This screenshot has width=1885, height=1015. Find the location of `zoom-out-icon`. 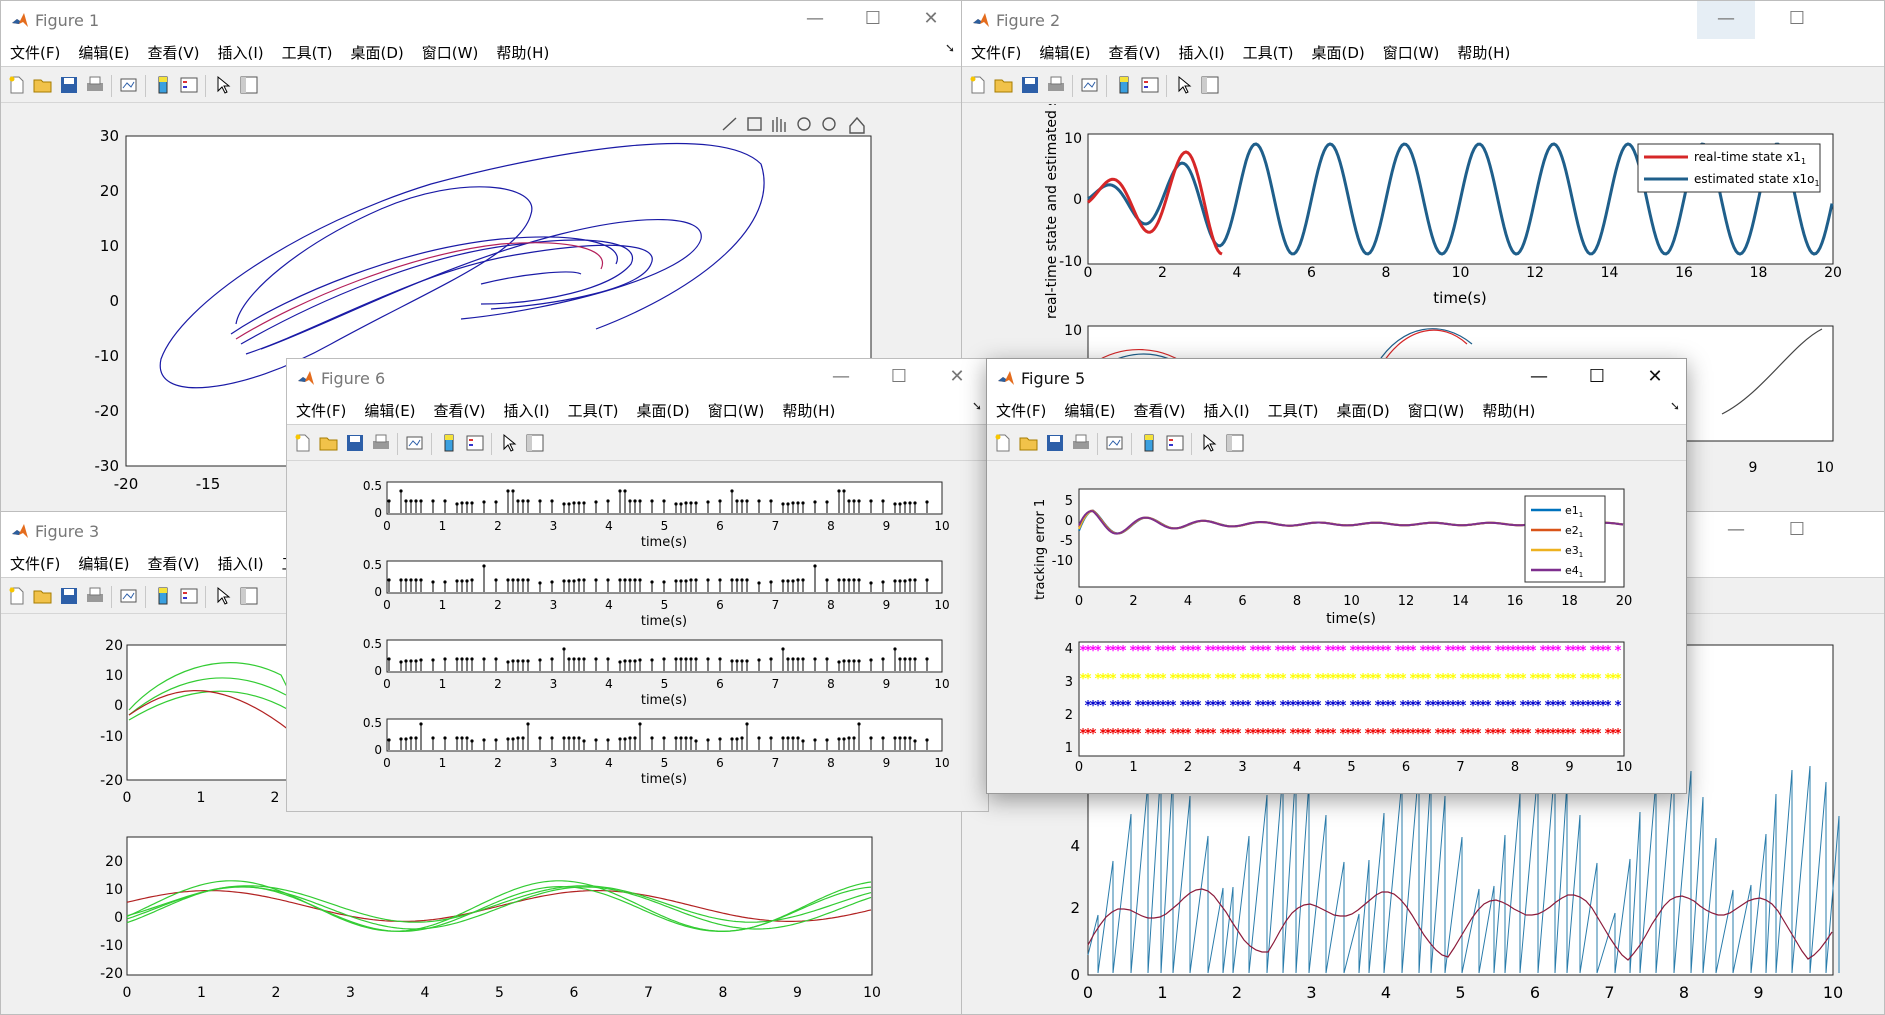

zoom-out-icon is located at coordinates (829, 124).